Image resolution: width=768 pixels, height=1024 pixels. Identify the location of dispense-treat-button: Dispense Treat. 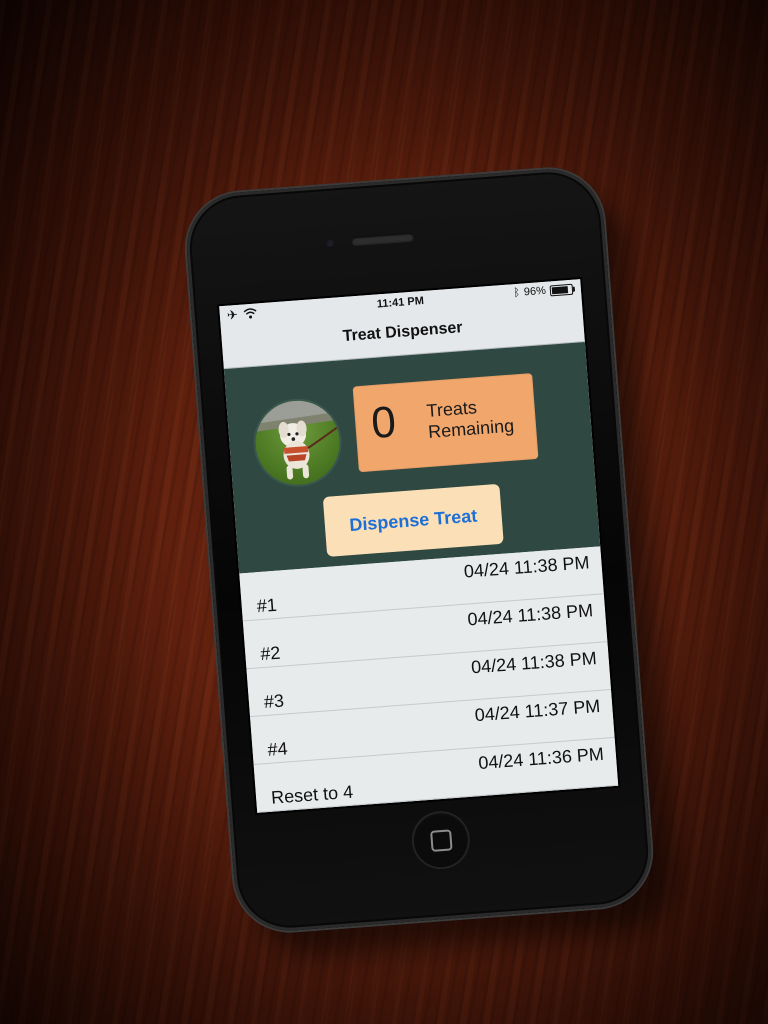
(413, 520).